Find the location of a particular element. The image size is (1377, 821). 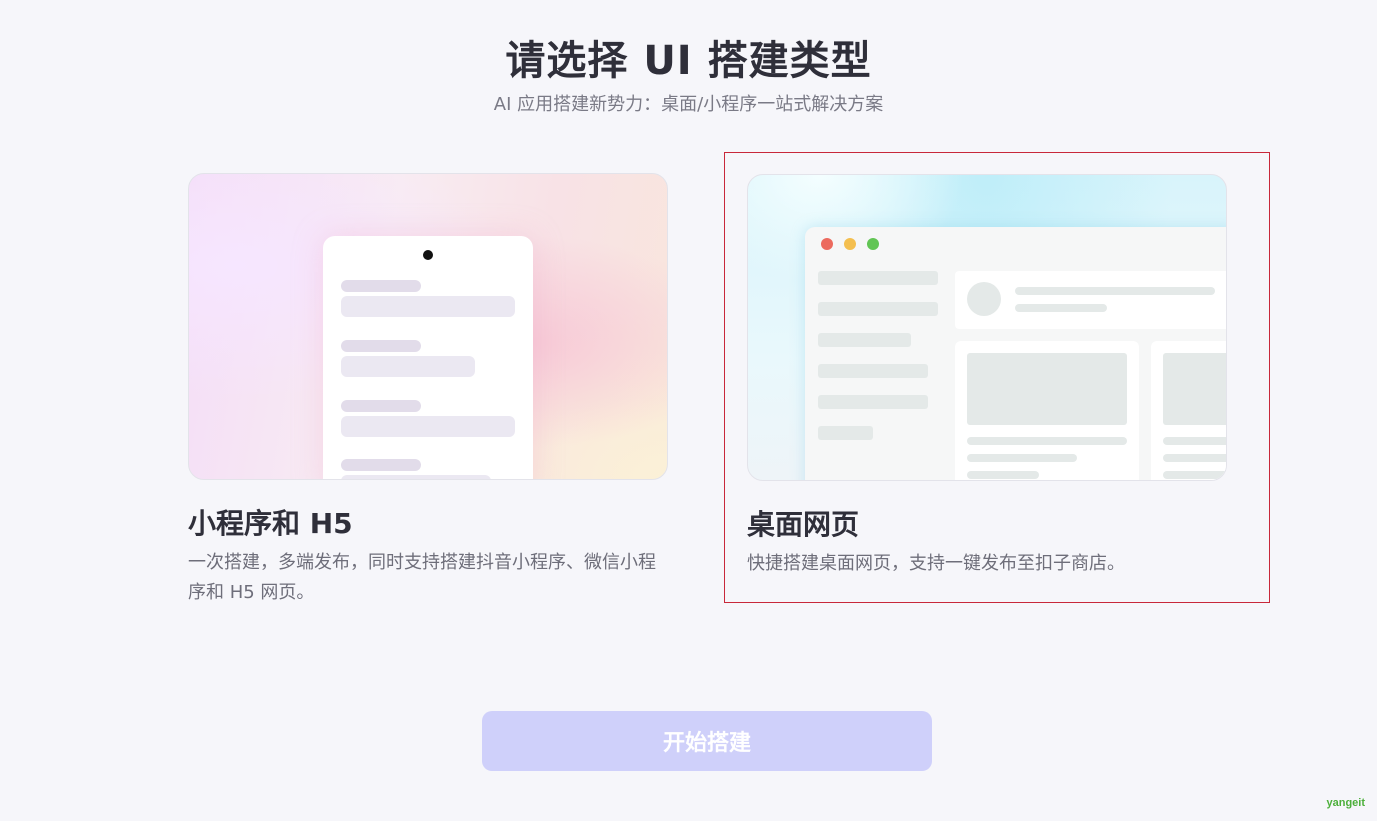

card-title: 桌面网页 is located at coordinates (803, 524).